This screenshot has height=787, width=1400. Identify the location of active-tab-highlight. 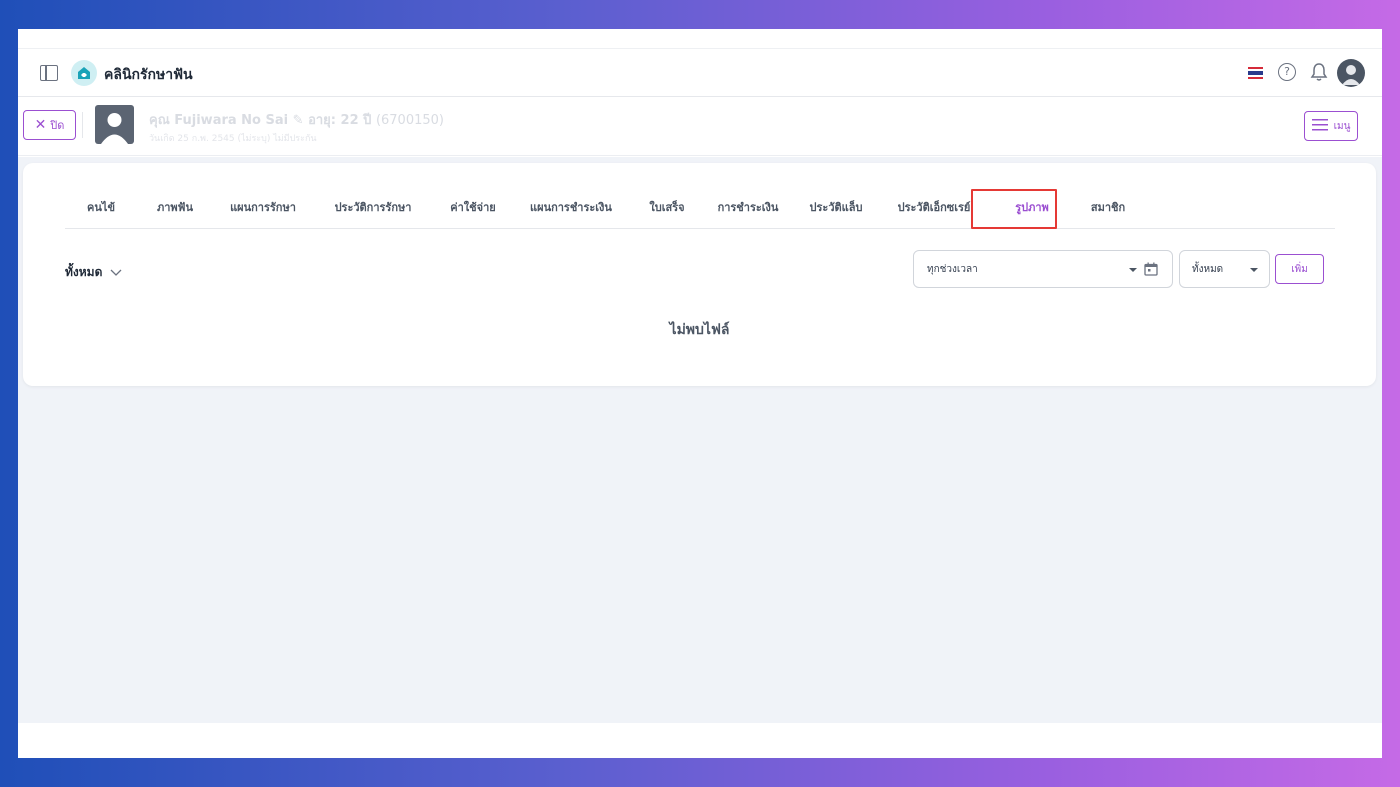
(1014, 209).